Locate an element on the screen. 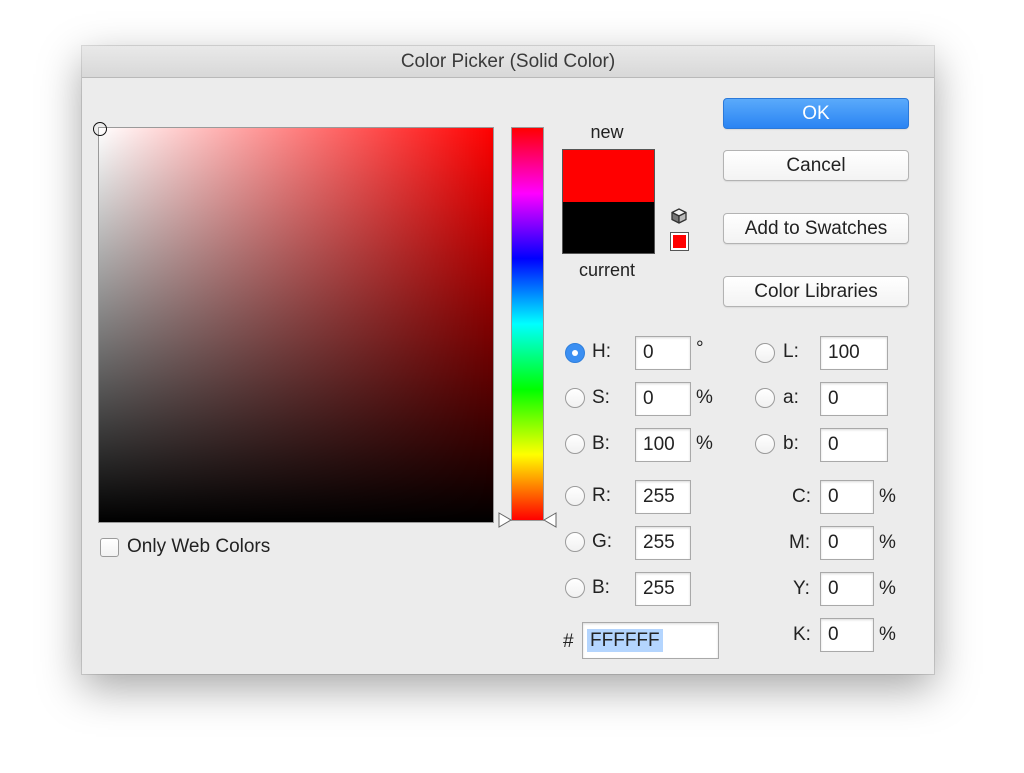 The image size is (1024, 773). cyan-label: C: is located at coordinates (801, 496).